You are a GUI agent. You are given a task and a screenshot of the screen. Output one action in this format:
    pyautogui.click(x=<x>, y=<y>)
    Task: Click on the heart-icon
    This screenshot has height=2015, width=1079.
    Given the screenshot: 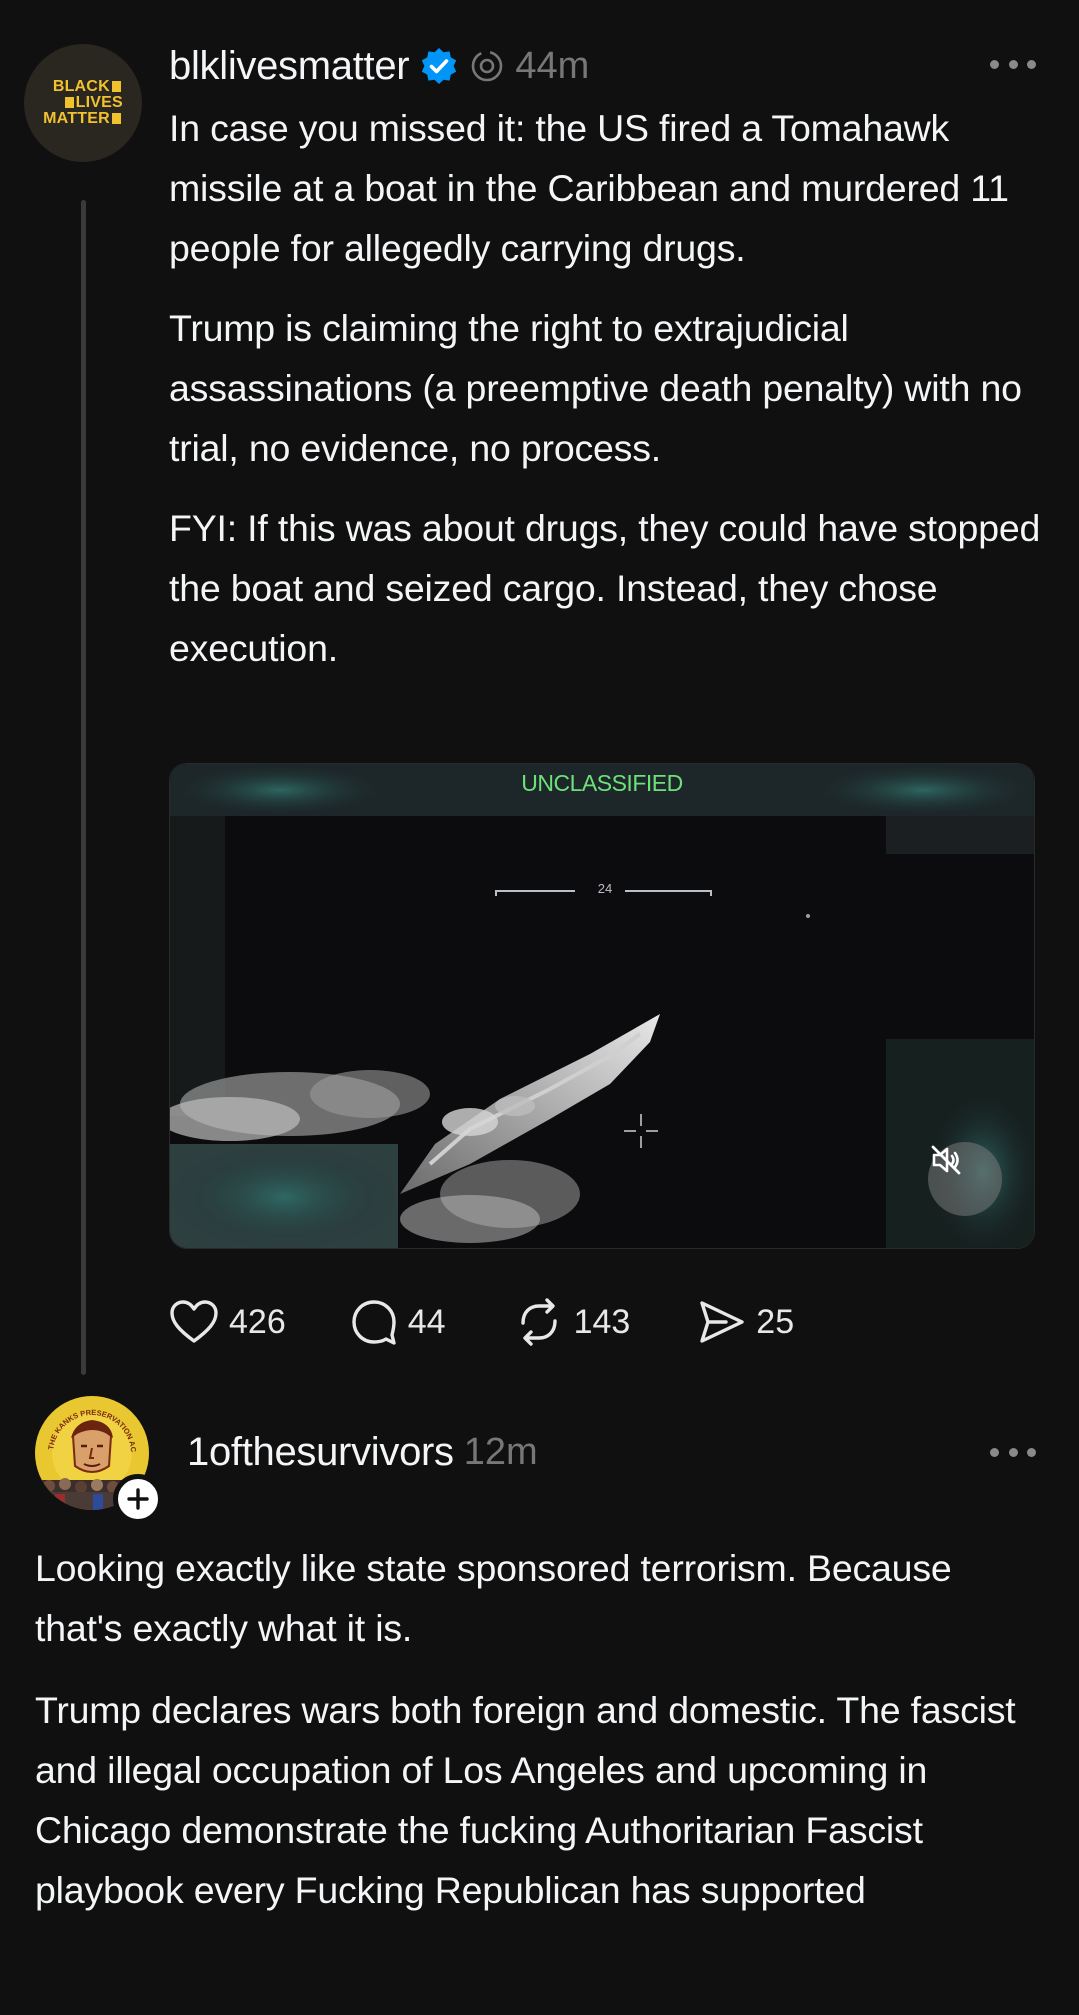 What is the action you would take?
    pyautogui.click(x=194, y=1321)
    